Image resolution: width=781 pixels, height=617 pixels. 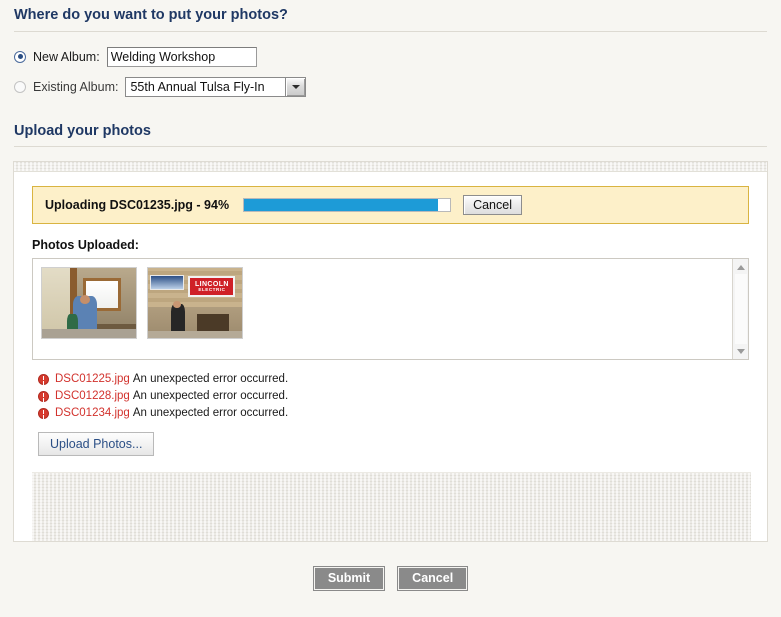 I want to click on new-album-label: New Album:, so click(x=66, y=56).